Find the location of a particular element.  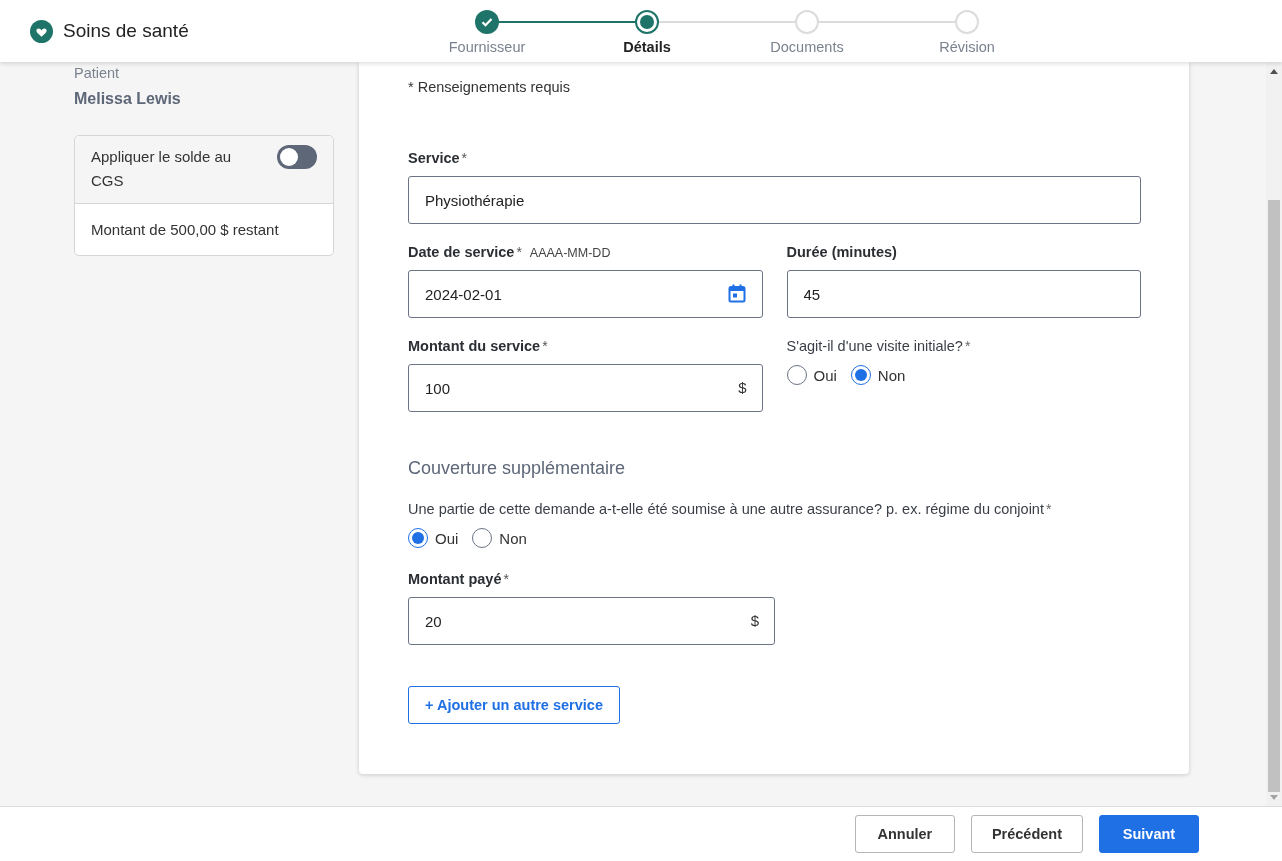

add-service-button: + Ajouter un autre service is located at coordinates (514, 705).